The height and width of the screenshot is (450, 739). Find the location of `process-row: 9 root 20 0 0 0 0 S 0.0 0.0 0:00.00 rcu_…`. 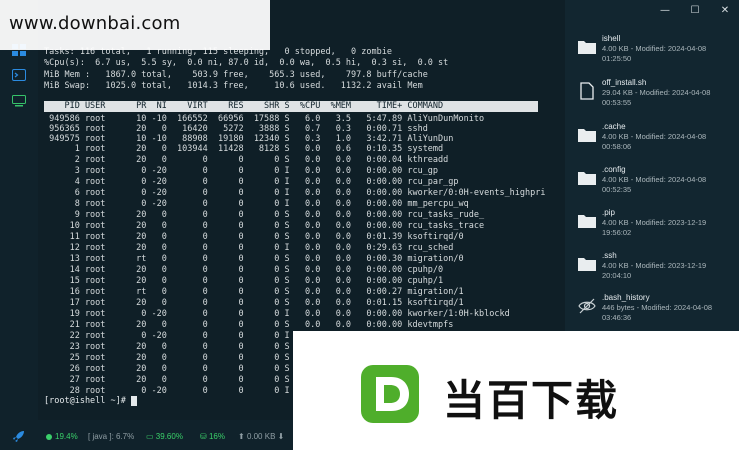

process-row: 9 root 20 0 0 0 0 S 0.0 0.0 0:00.00 rcu_… is located at coordinates (264, 215).